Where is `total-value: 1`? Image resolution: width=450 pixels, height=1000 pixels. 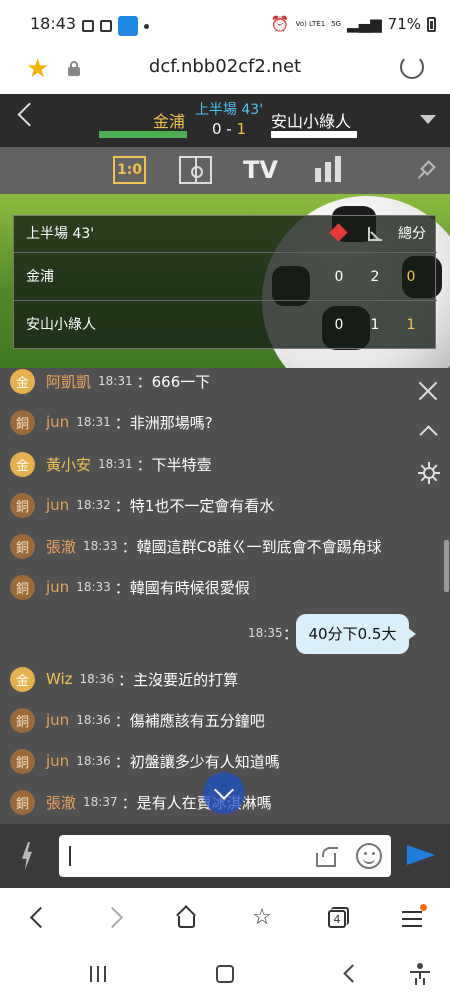
total-value: 1 is located at coordinates (411, 325).